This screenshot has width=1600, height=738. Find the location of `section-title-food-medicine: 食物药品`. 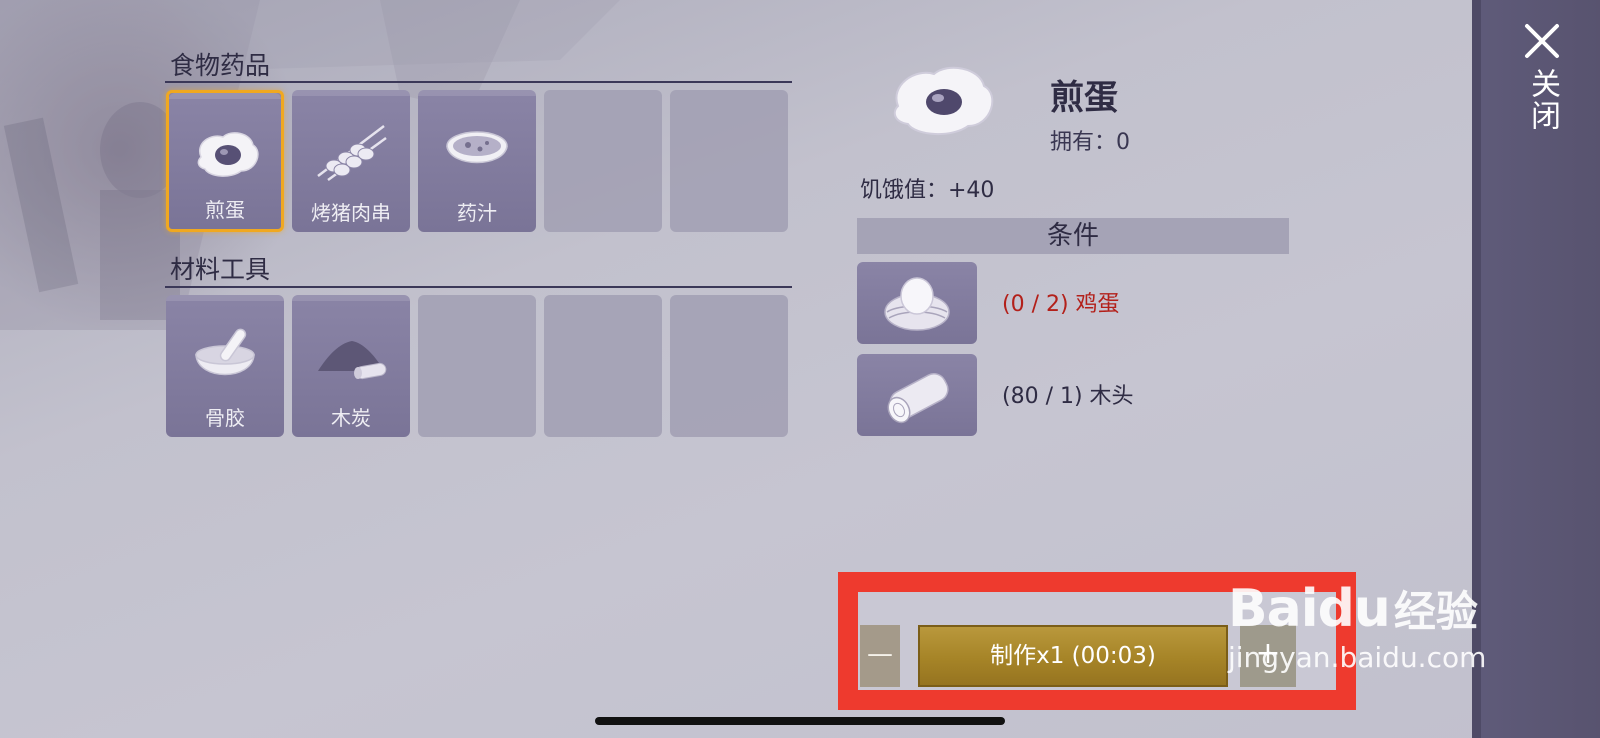

section-title-food-medicine: 食物药品 is located at coordinates (220, 65).